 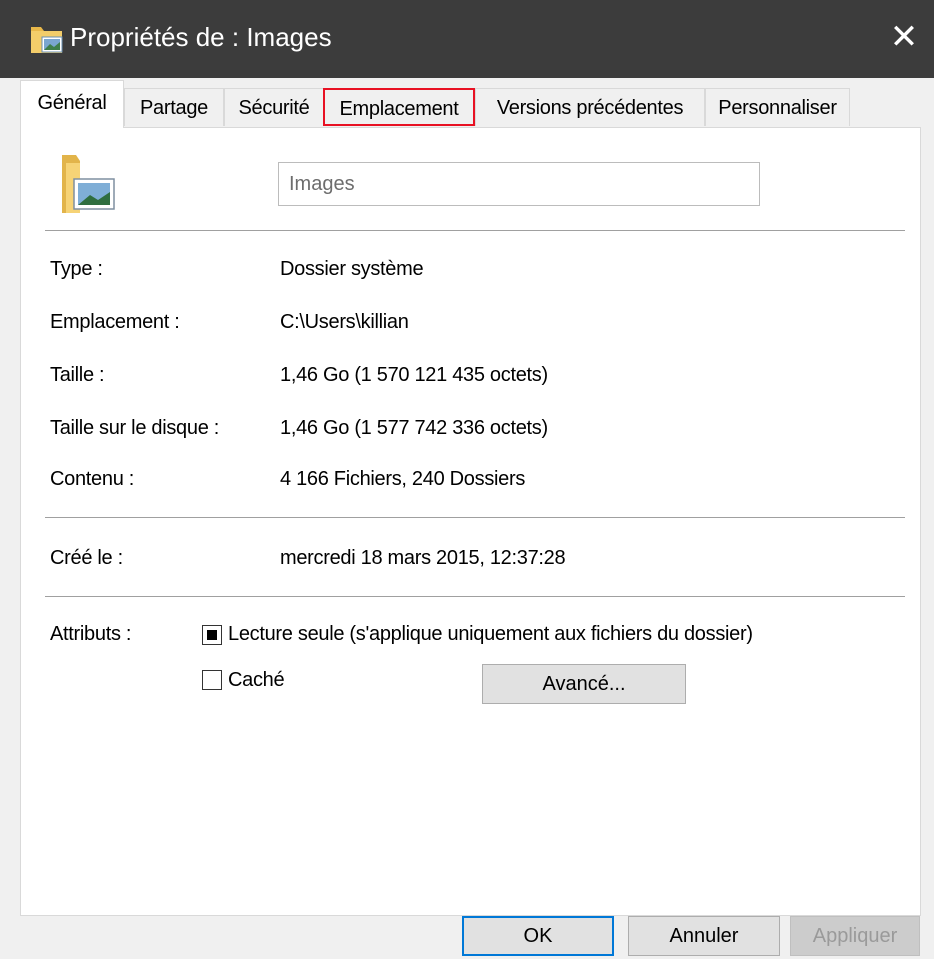 What do you see at coordinates (201, 37) in the screenshot?
I see `window-title: Propriétés de : Images` at bounding box center [201, 37].